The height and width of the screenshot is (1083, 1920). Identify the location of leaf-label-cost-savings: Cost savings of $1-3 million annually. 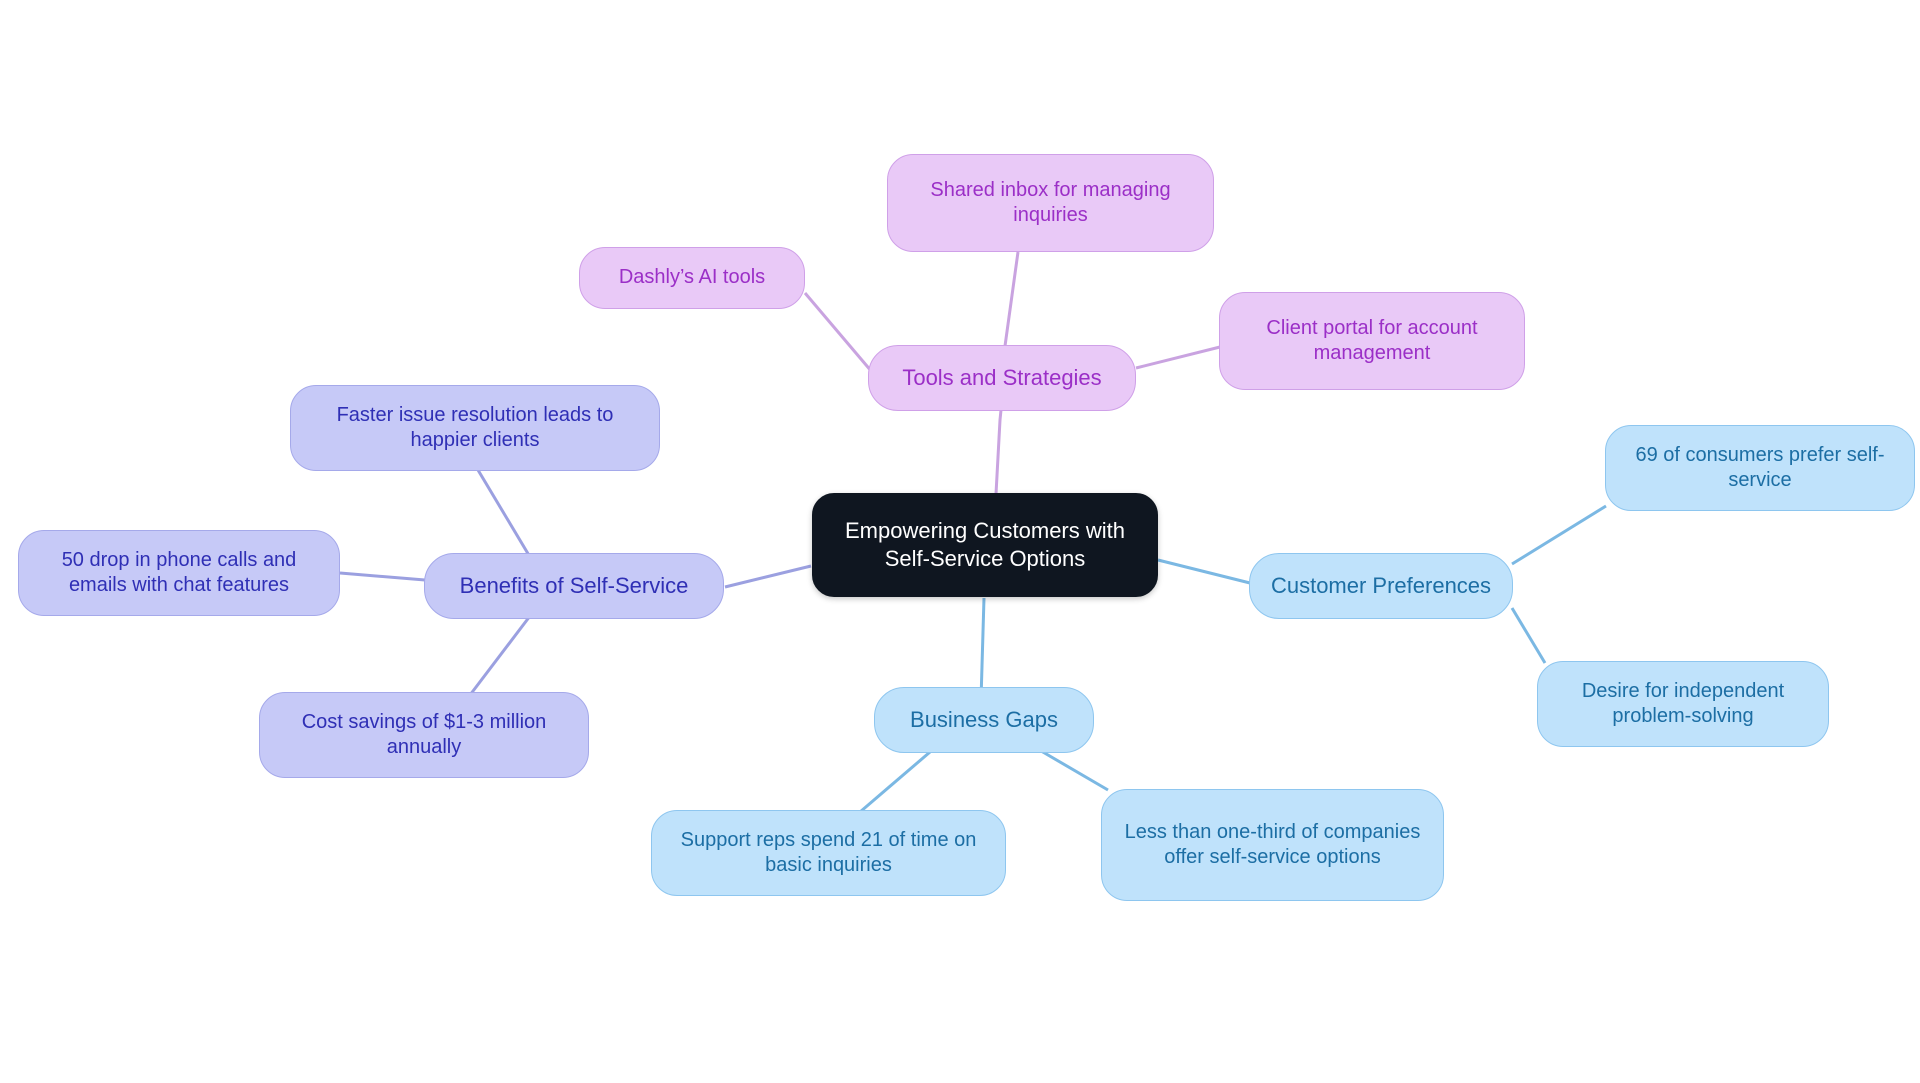
(424, 734).